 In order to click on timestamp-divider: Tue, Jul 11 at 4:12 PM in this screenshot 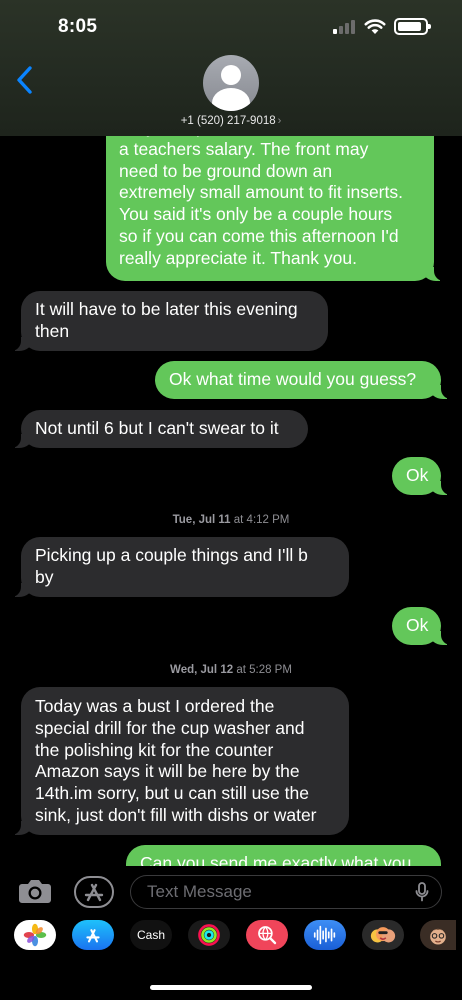, I will do `click(231, 520)`.